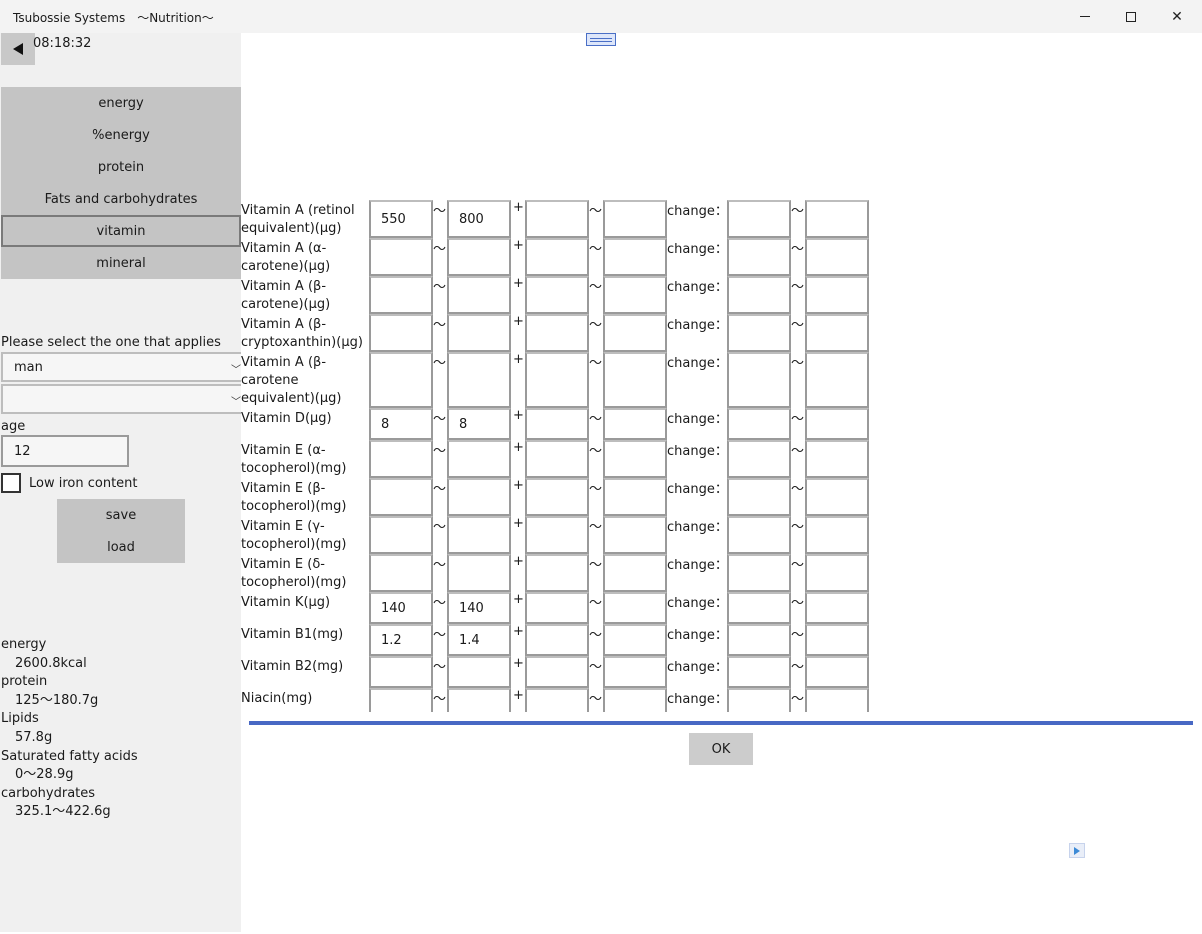 This screenshot has height=934, width=1202. Describe the element at coordinates (11, 483) in the screenshot. I see `low-iron-checkbox` at that location.